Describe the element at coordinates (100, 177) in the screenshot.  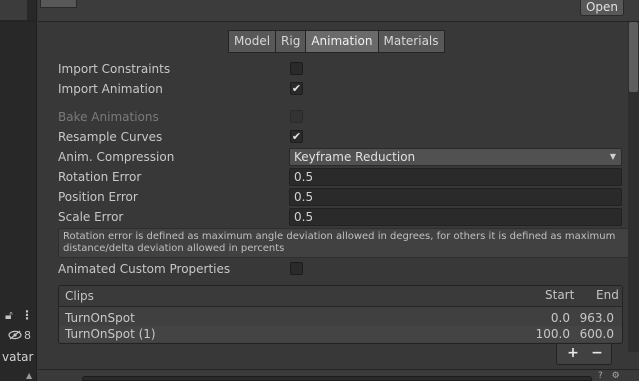
I see `rotation-error-label: Rotation Error` at that location.